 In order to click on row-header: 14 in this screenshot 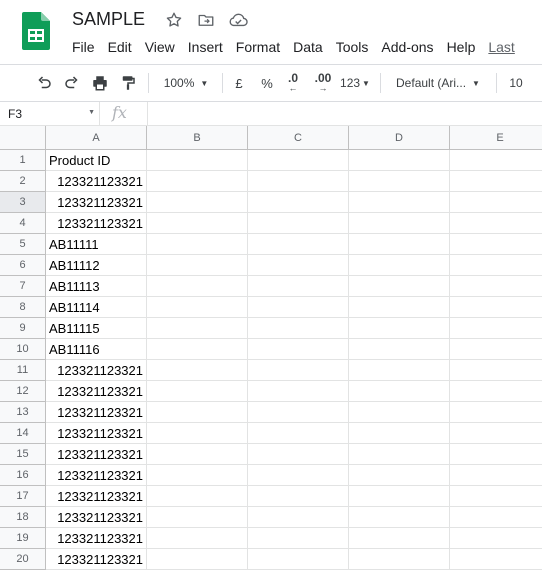, I will do `click(23, 433)`.